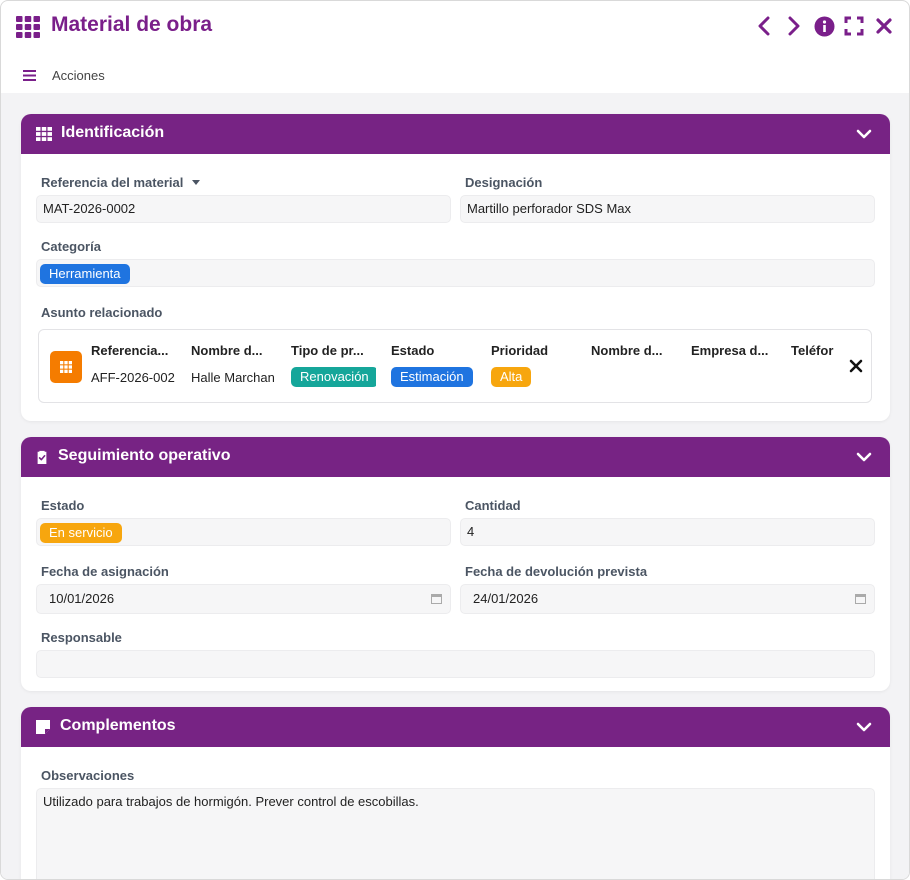 This screenshot has height=880, width=910. Describe the element at coordinates (42, 457) in the screenshot. I see `clipboard-check-icon` at that location.